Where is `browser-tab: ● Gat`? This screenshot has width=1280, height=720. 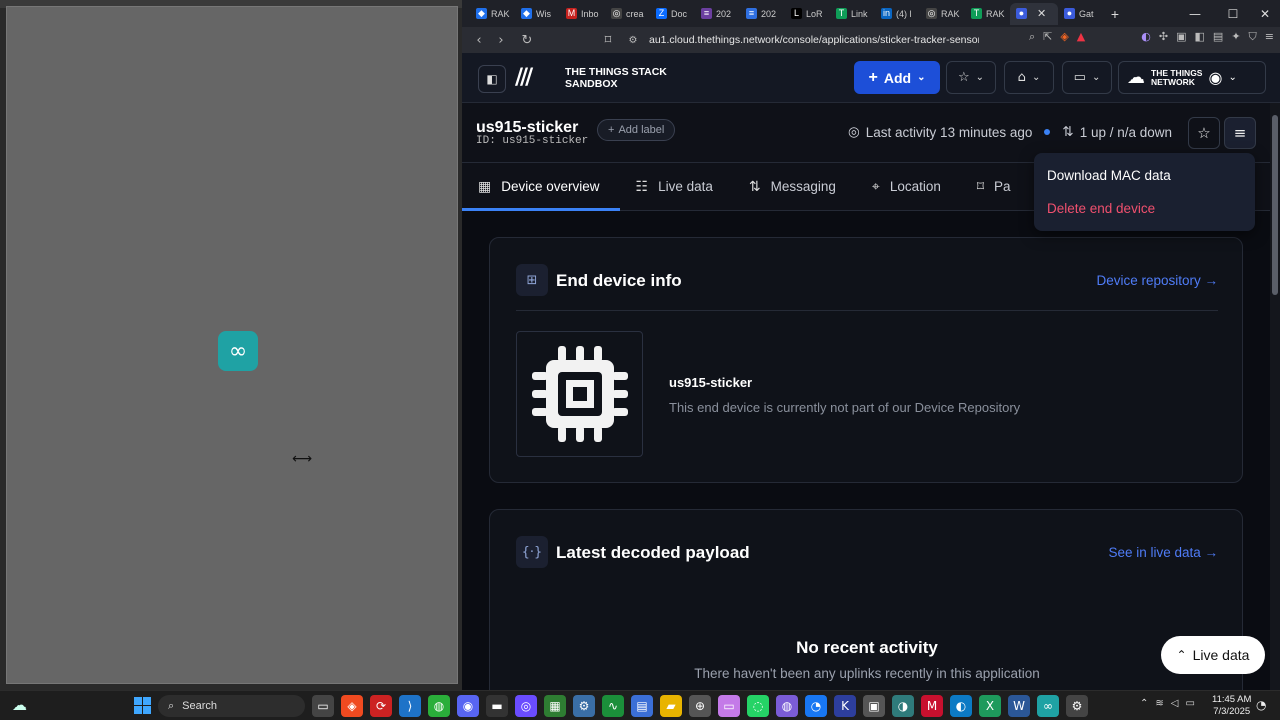 browser-tab: ● Gat is located at coordinates (1080, 14).